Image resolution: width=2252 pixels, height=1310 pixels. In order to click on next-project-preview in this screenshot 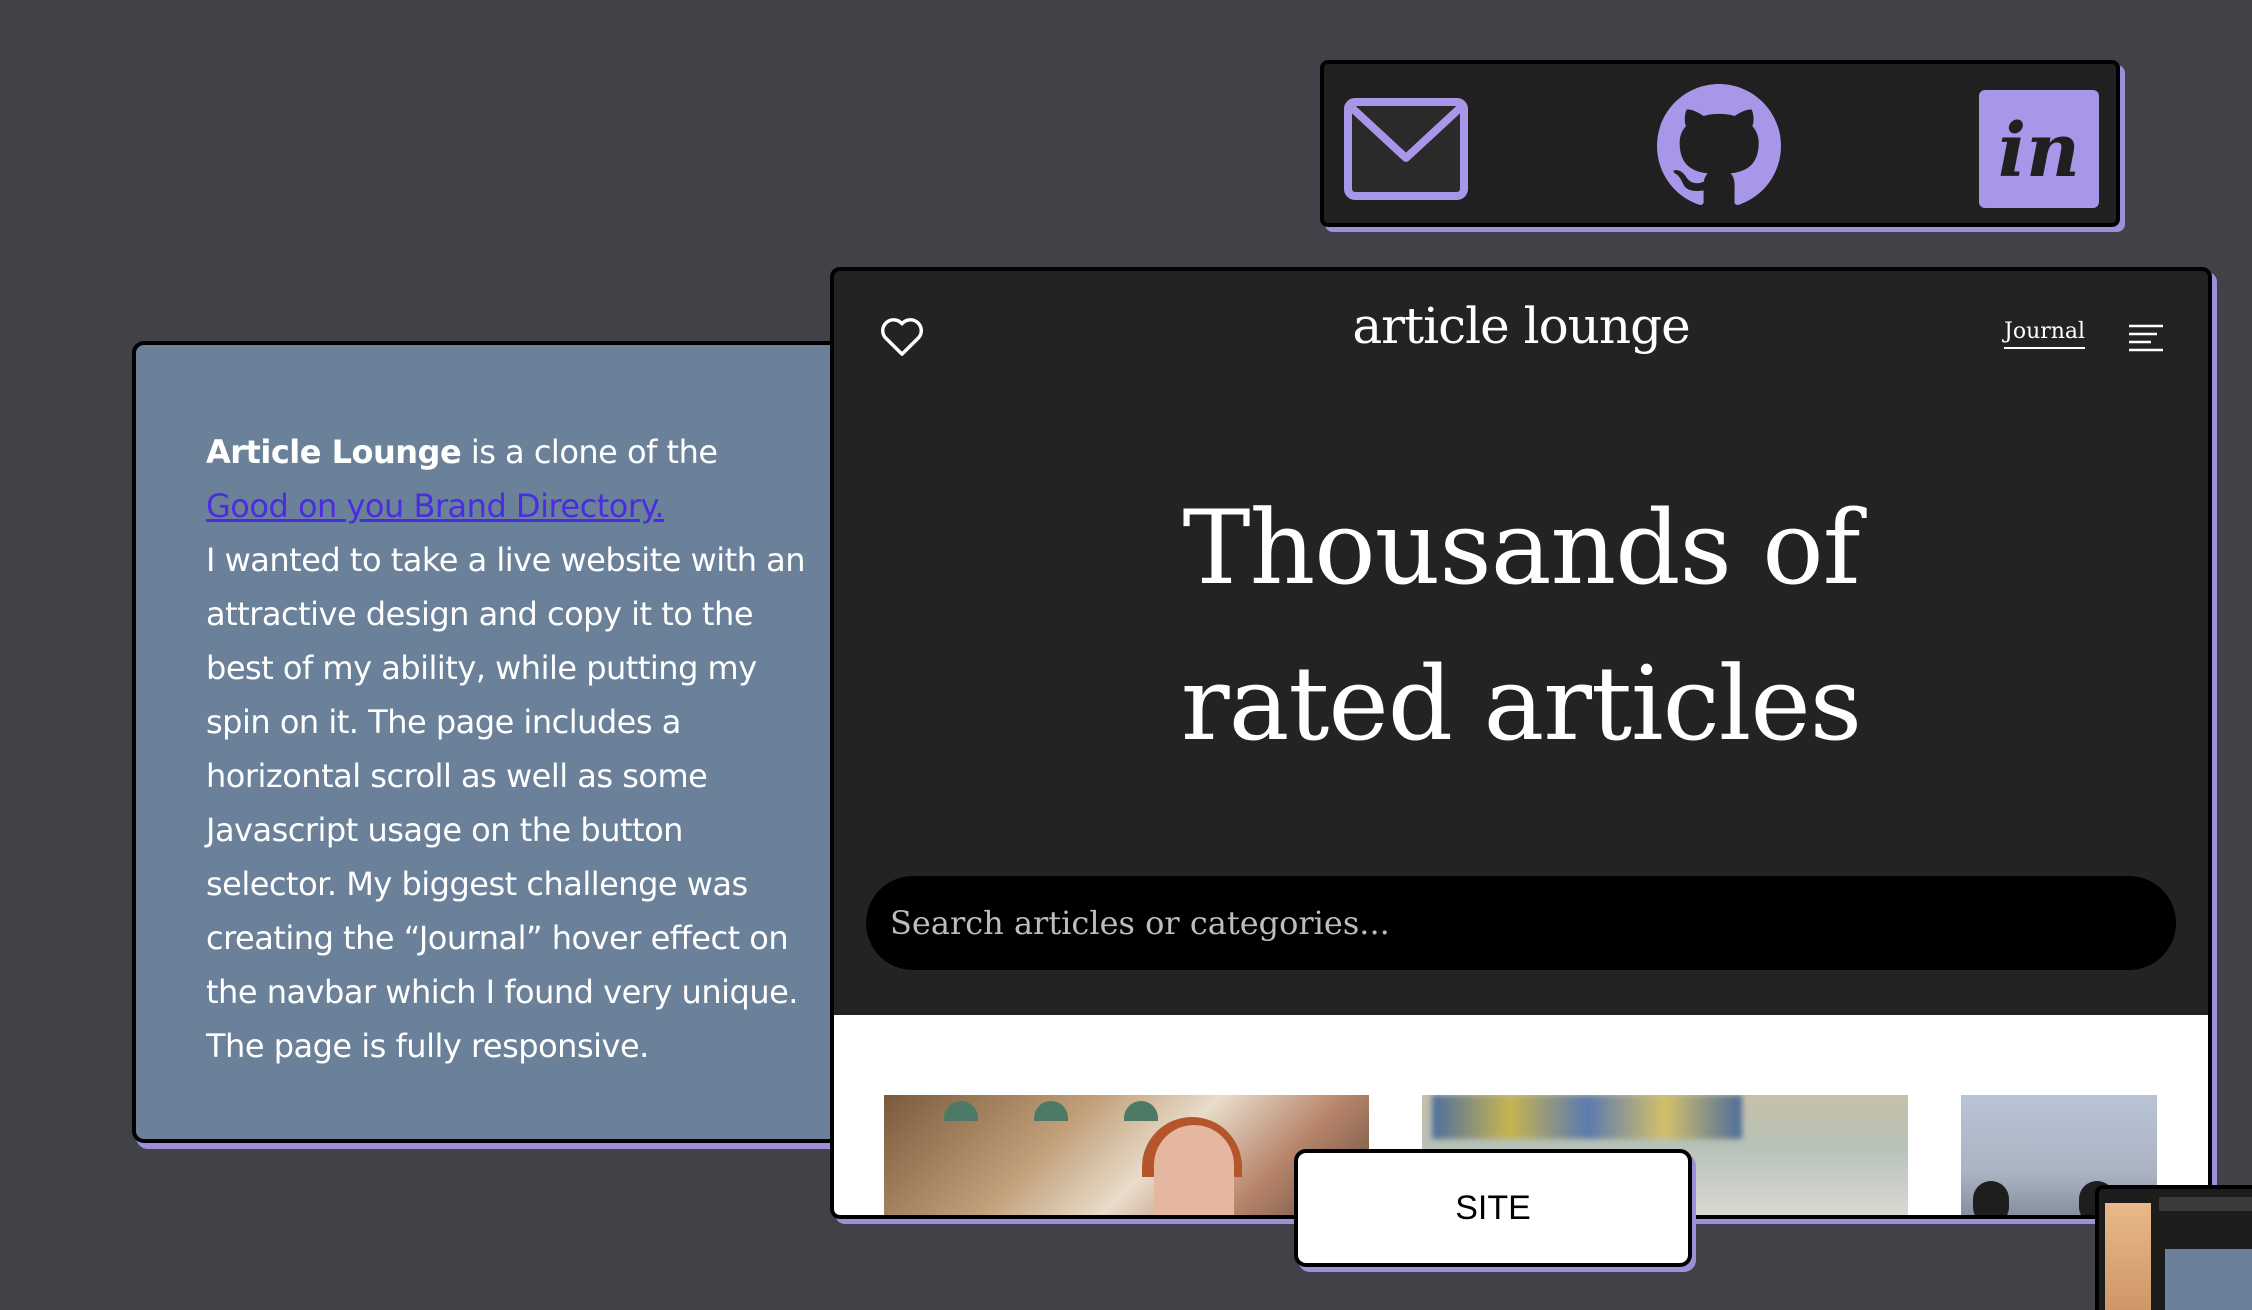, I will do `click(2173, 1247)`.